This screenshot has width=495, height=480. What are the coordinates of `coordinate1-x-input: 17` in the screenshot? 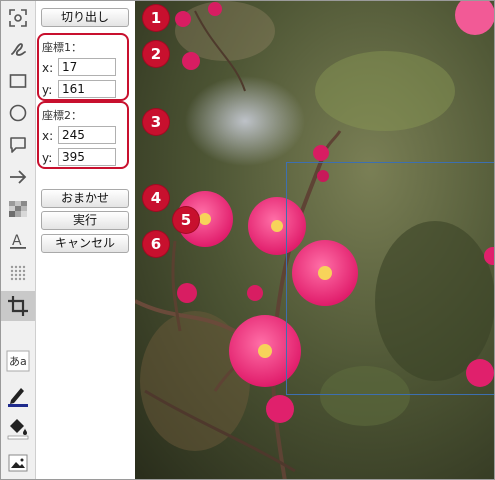 It's located at (87, 67).